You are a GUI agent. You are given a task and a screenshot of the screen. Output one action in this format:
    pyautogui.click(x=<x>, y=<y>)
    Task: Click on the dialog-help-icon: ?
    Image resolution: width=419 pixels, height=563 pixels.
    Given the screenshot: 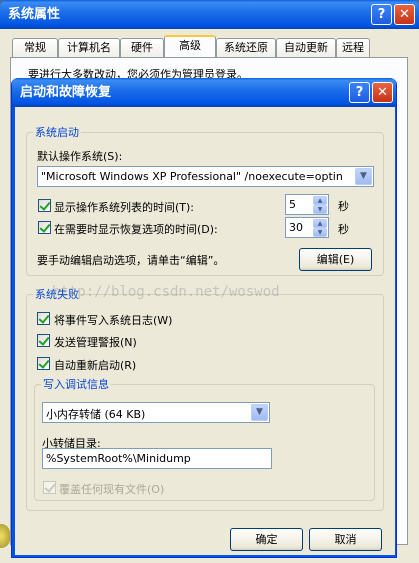 What is the action you would take?
    pyautogui.click(x=359, y=92)
    